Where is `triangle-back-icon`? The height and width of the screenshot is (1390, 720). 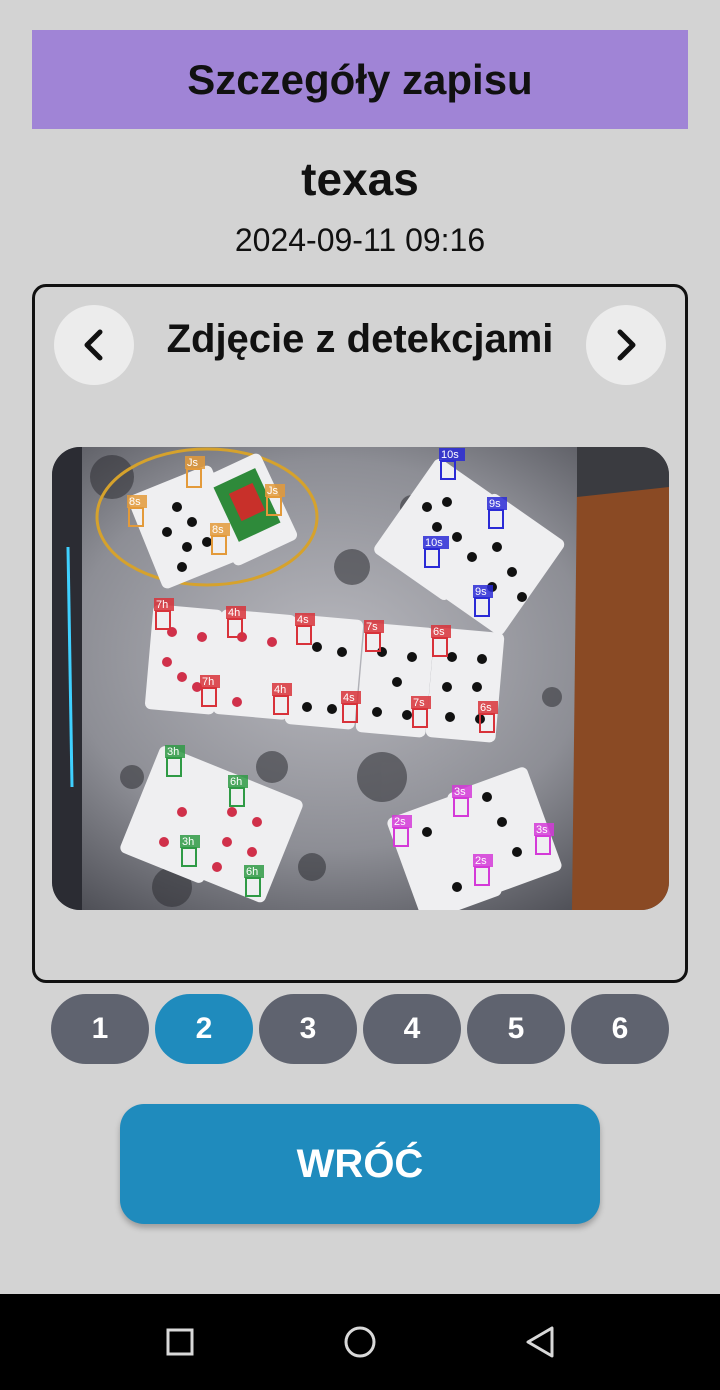 triangle-back-icon is located at coordinates (540, 1342).